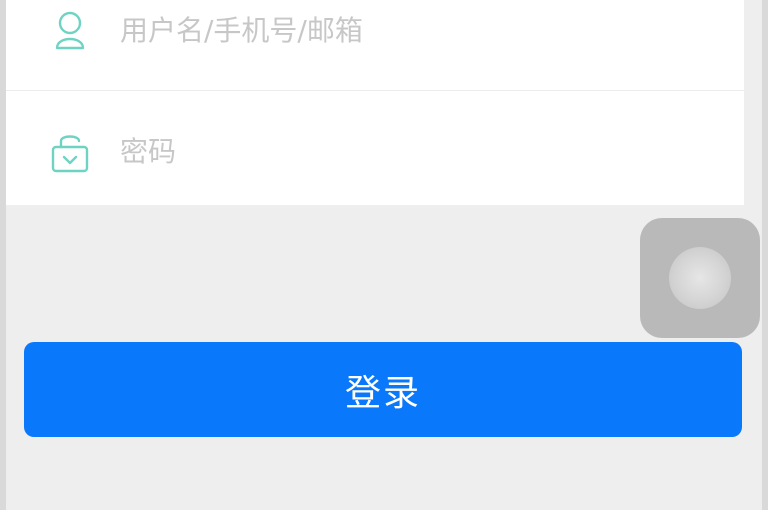 The width and height of the screenshot is (768, 510). What do you see at coordinates (70, 30) in the screenshot?
I see `user-icon` at bounding box center [70, 30].